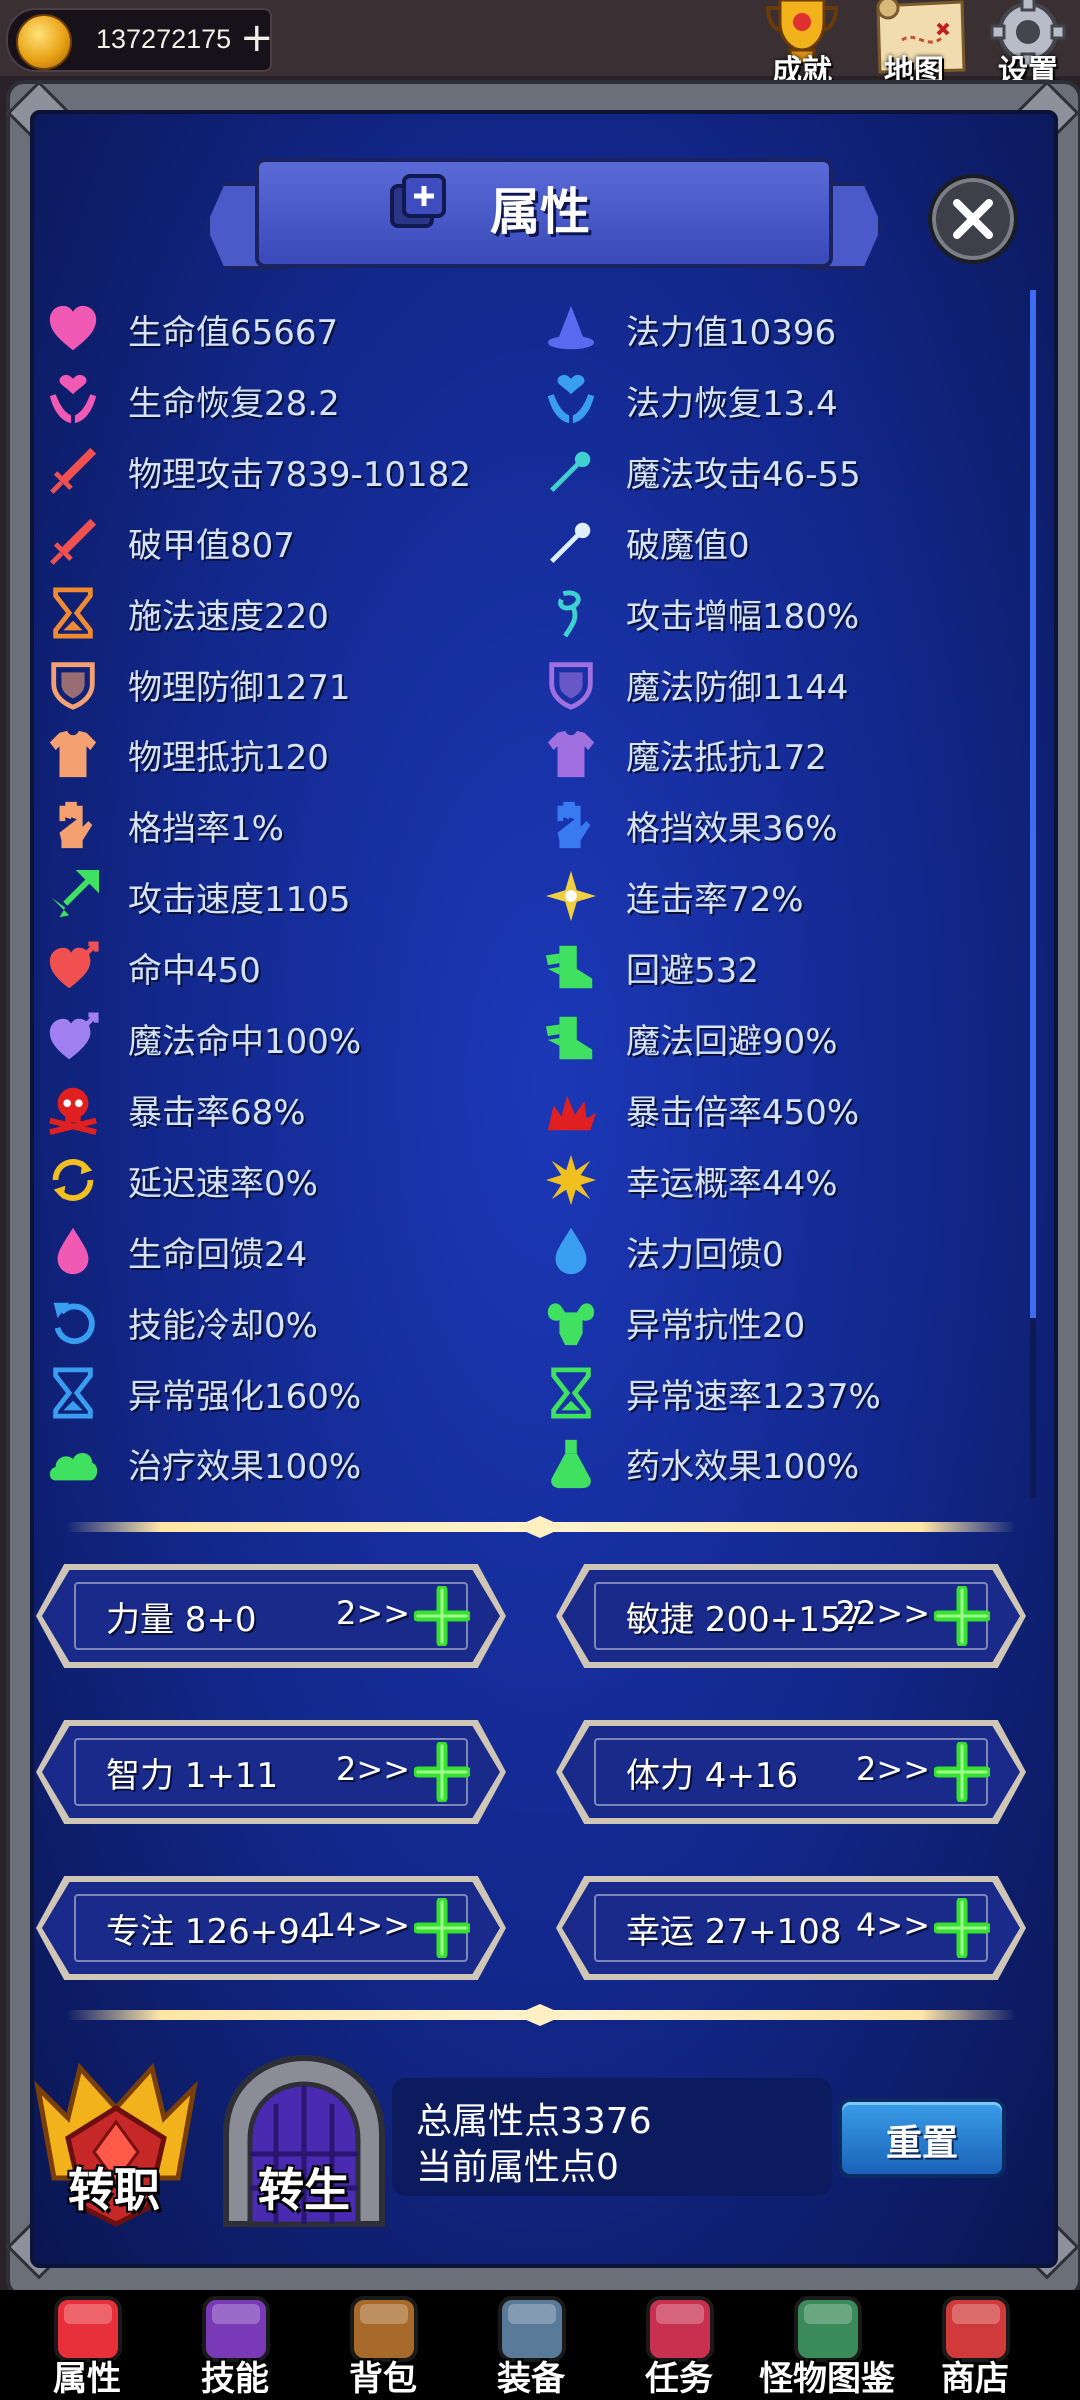  What do you see at coordinates (732, 403) in the screenshot?
I see `stat-text: 法力恢复13.4` at bounding box center [732, 403].